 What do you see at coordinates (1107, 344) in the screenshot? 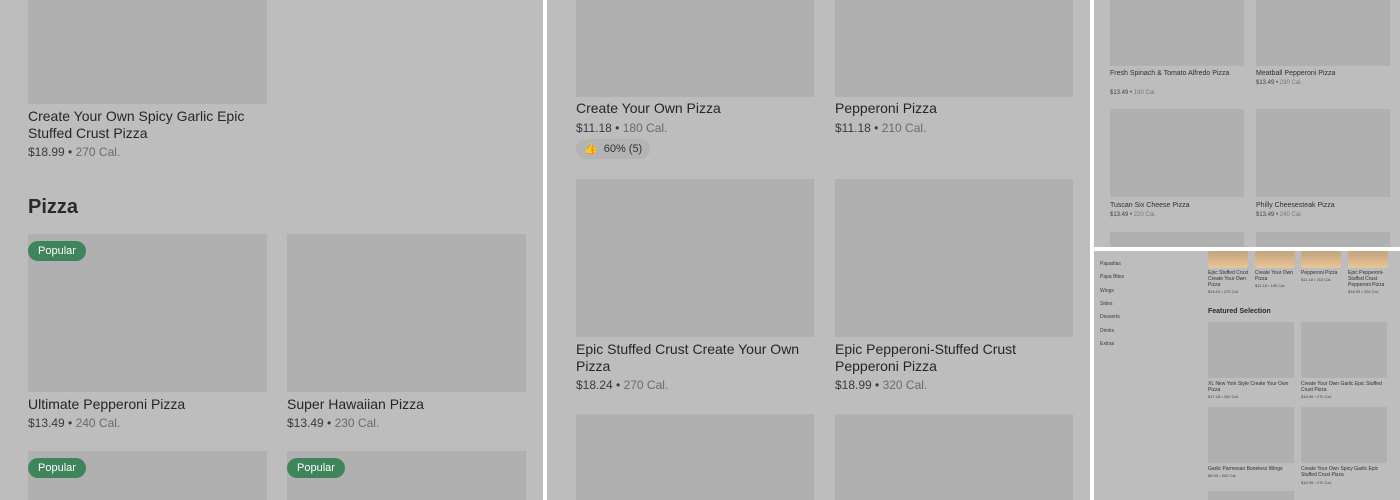
I see `sidebar-item-extras: Extras` at bounding box center [1107, 344].